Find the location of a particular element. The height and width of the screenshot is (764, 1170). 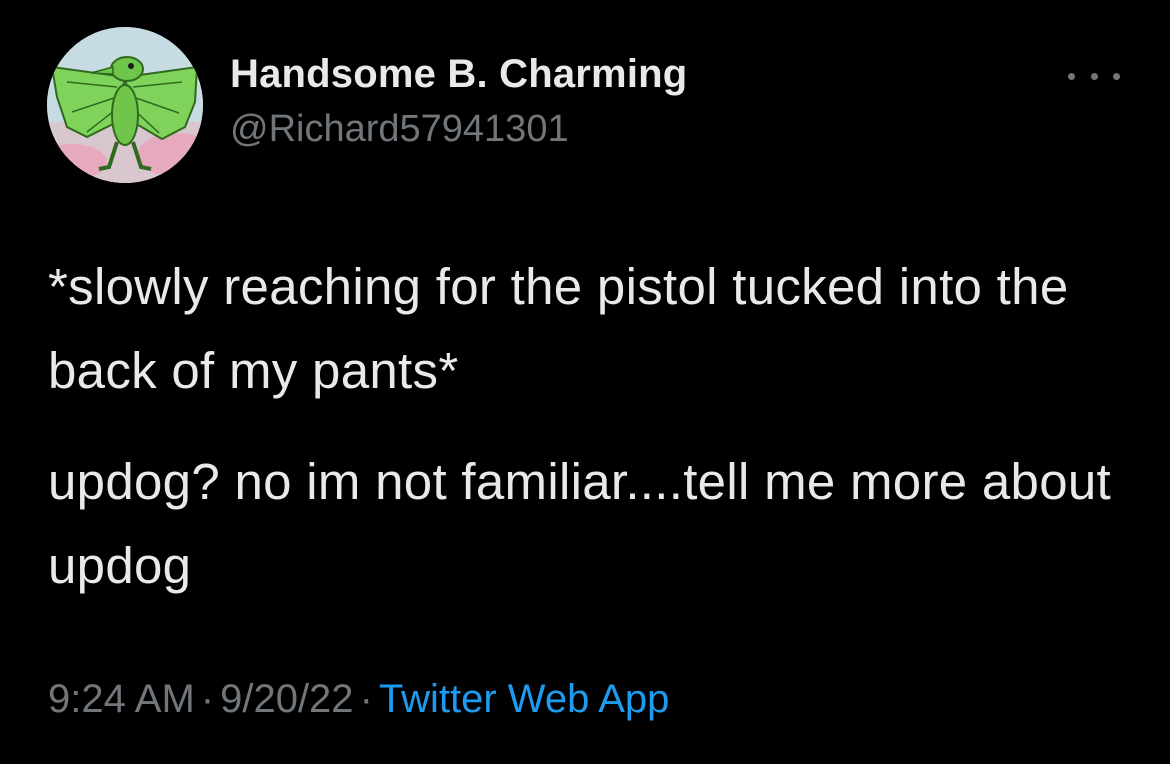

tweet-date: 9/20/22 is located at coordinates (286, 699).